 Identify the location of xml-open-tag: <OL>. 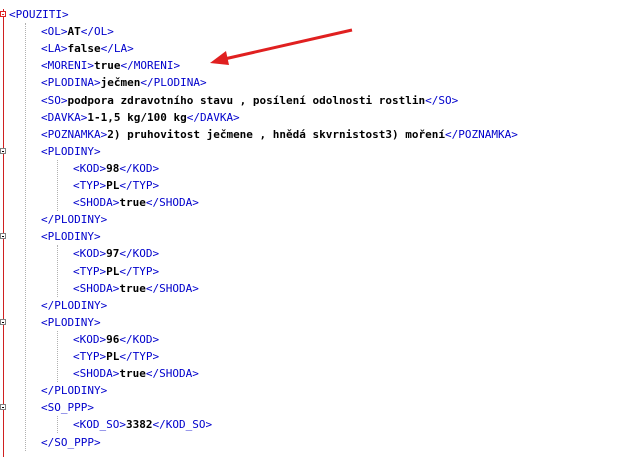
(54, 32).